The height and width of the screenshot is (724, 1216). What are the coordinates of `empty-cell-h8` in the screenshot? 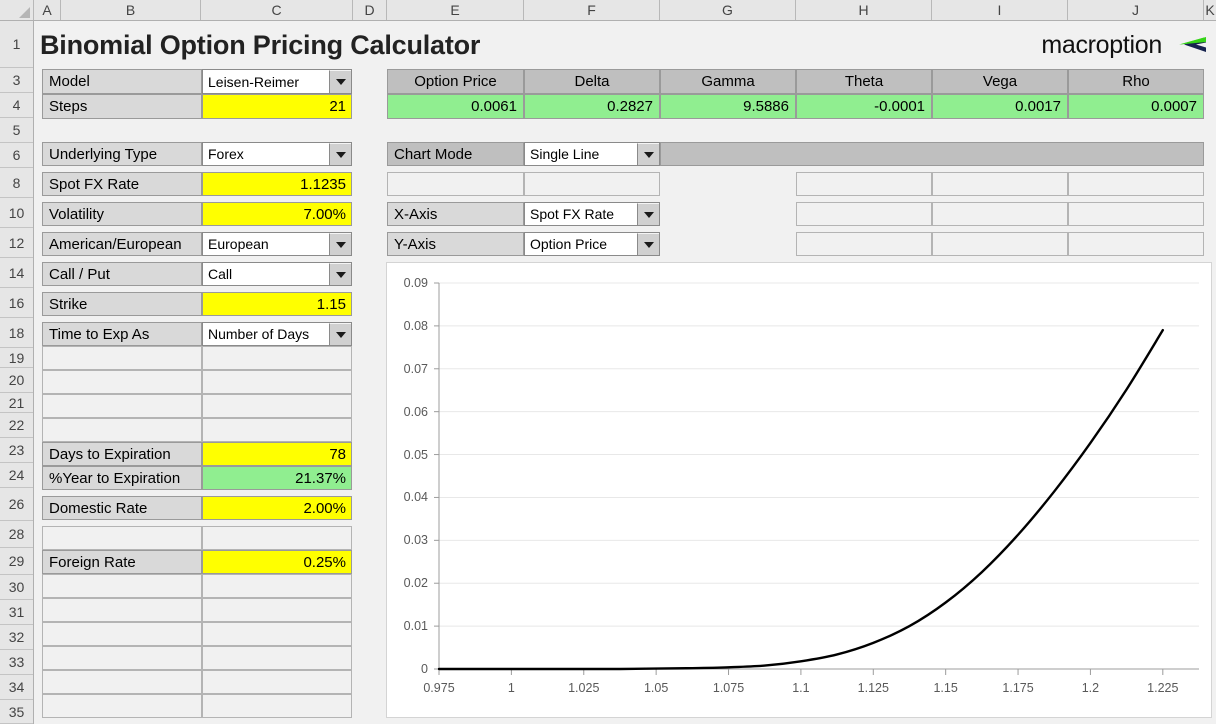 It's located at (864, 184).